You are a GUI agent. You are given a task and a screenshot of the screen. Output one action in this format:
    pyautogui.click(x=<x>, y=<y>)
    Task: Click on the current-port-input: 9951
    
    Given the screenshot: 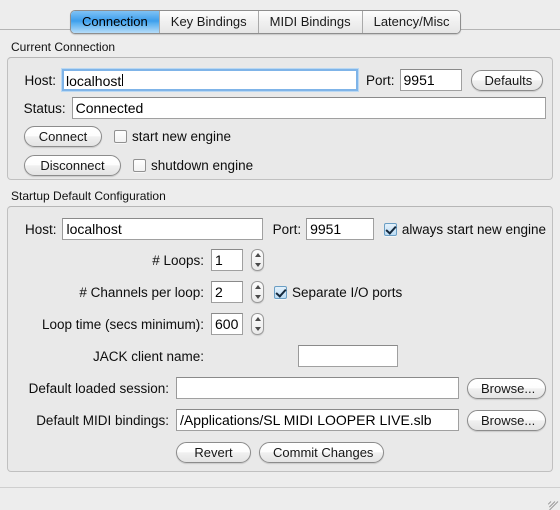 What is the action you would take?
    pyautogui.click(x=430, y=80)
    